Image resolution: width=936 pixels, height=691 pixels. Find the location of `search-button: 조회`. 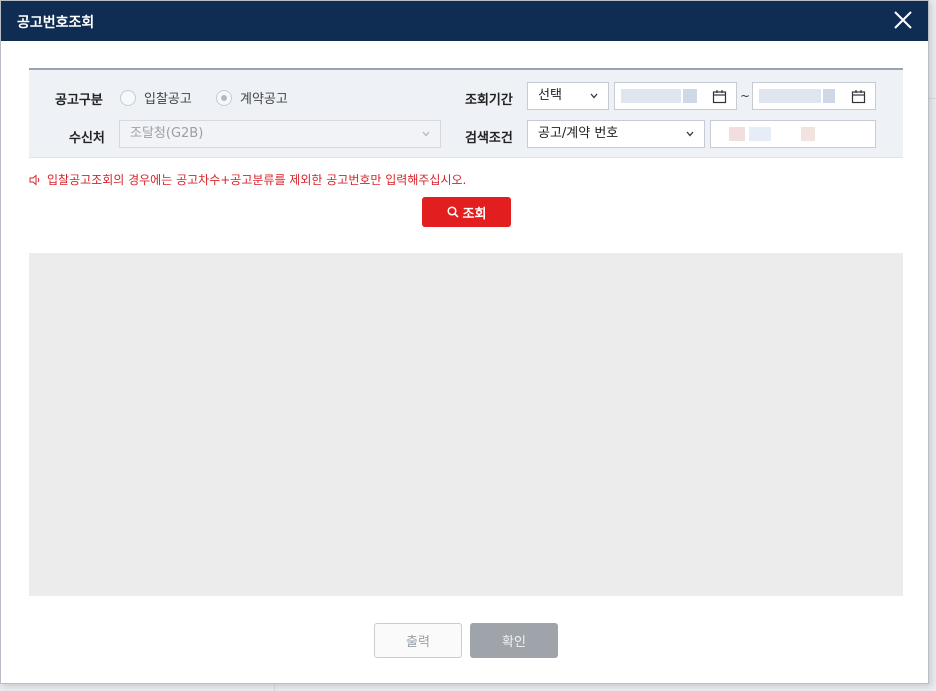

search-button: 조회 is located at coordinates (466, 212).